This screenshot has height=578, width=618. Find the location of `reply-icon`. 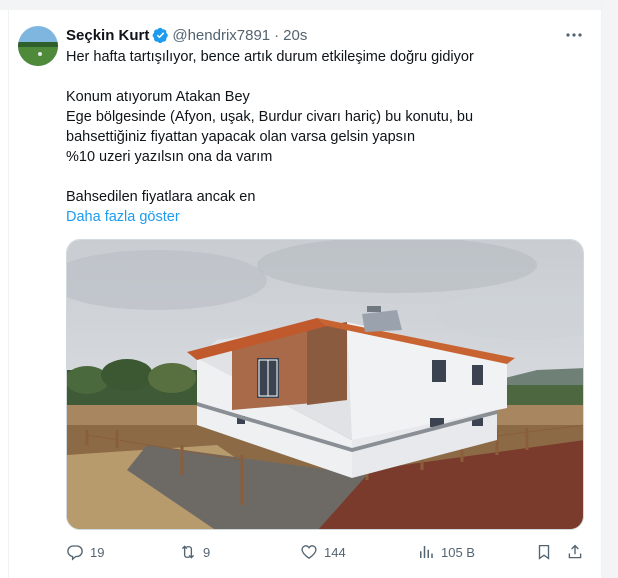

reply-icon is located at coordinates (75, 553).